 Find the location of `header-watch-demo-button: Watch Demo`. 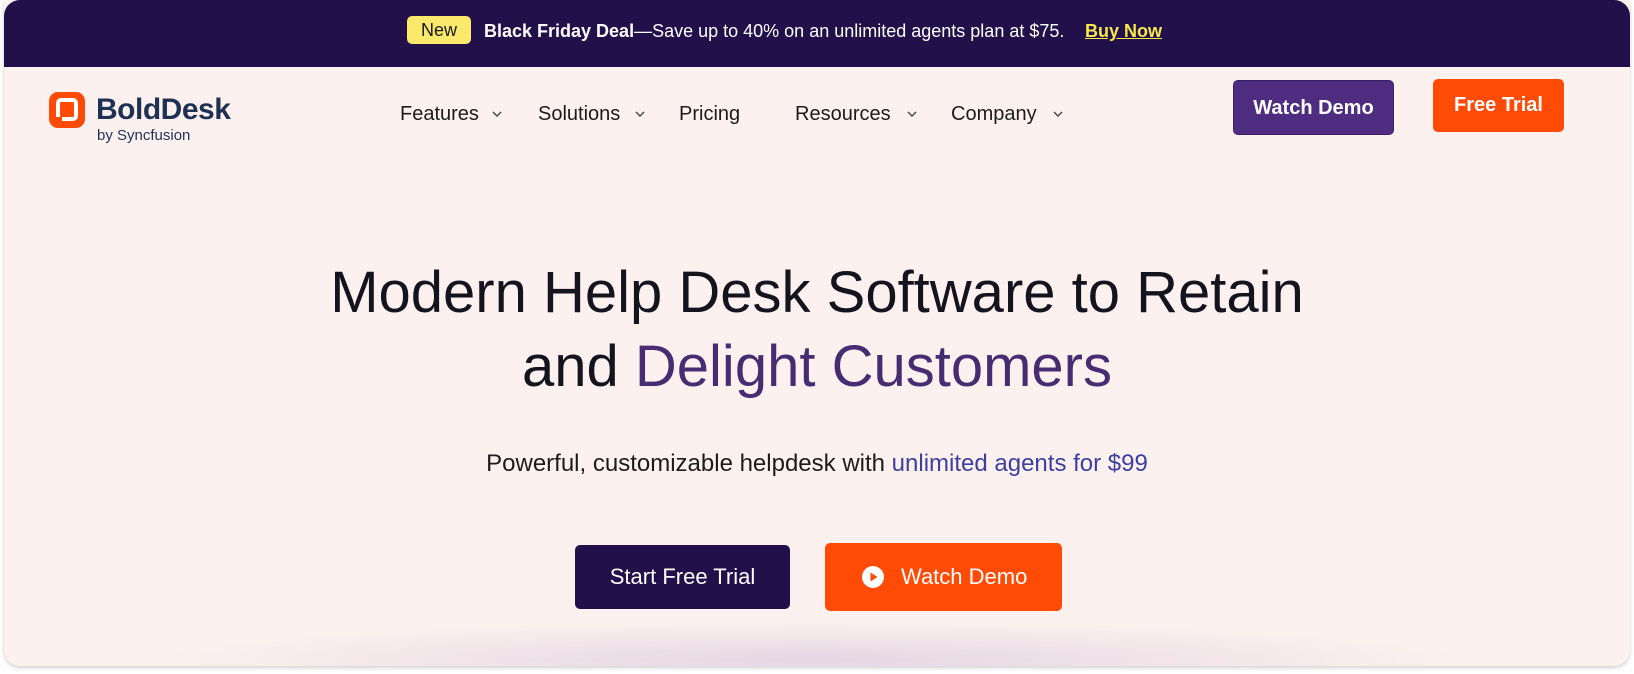

header-watch-demo-button: Watch Demo is located at coordinates (1313, 107).